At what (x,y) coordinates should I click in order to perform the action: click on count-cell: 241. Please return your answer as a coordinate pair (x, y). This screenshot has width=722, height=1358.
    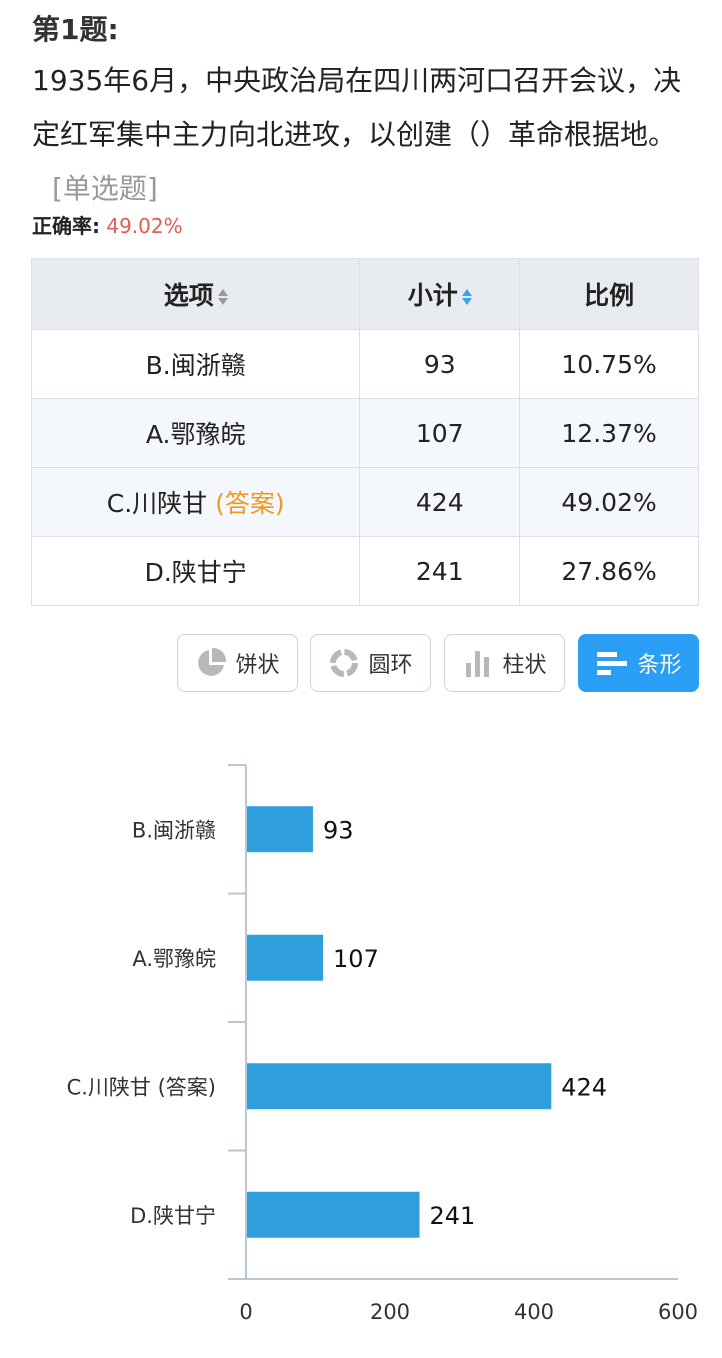
    Looking at the image, I should click on (440, 571).